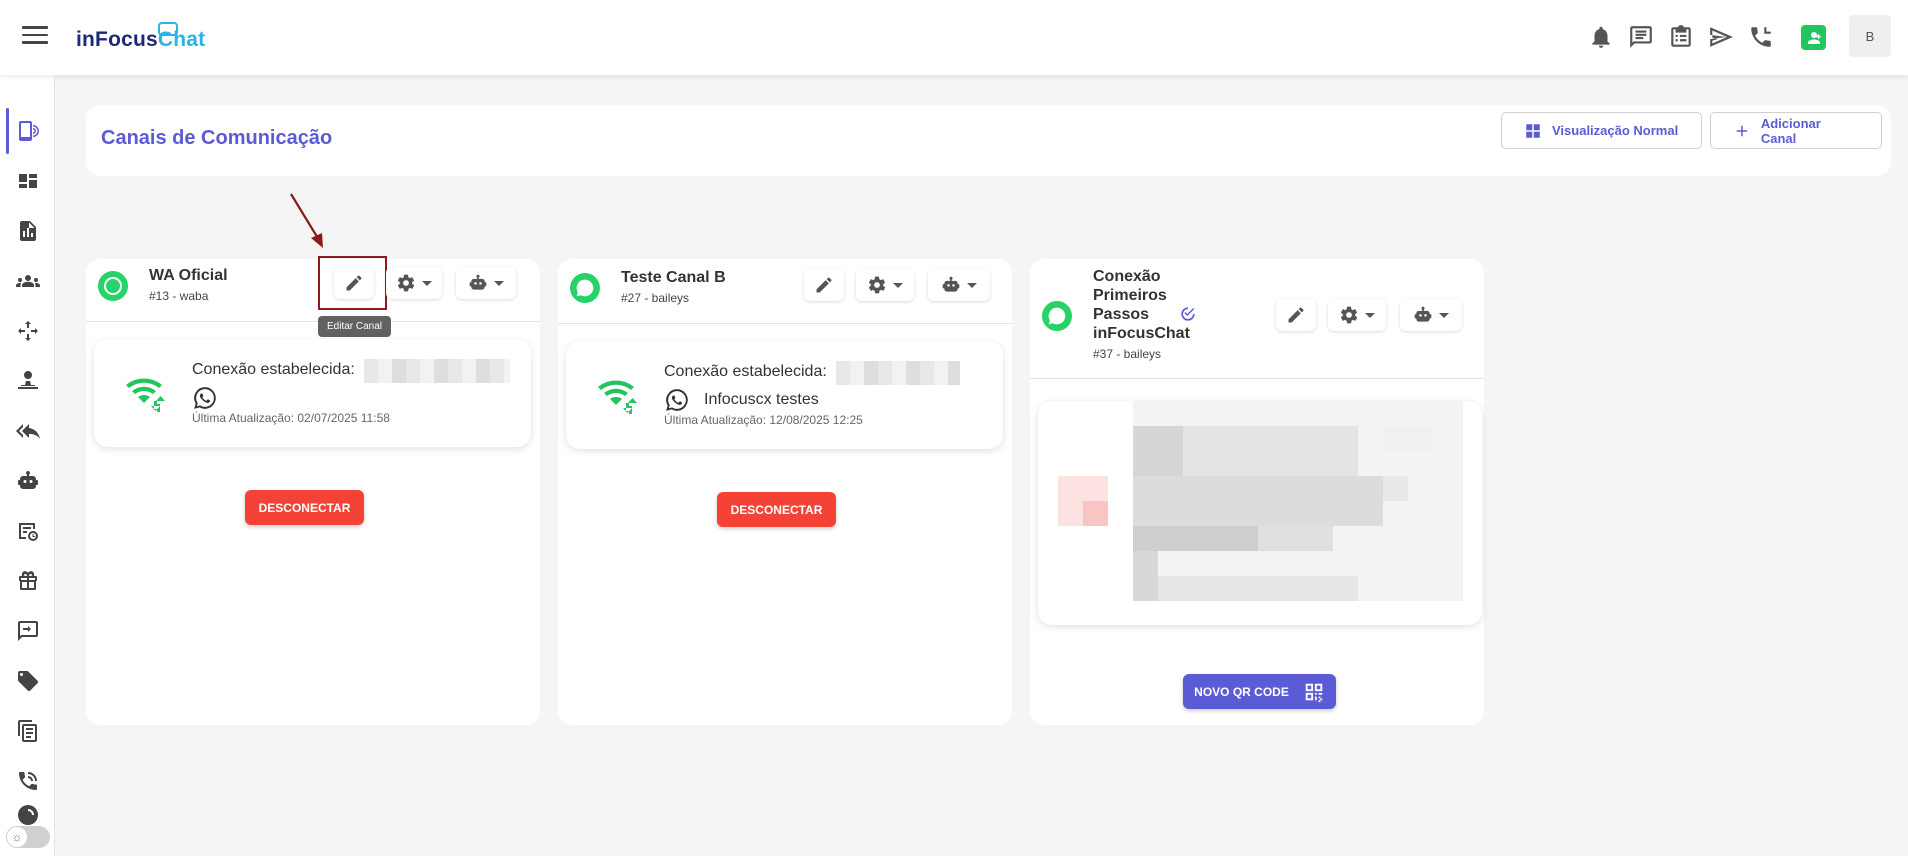 The image size is (1908, 856). Describe the element at coordinates (1601, 130) in the screenshot. I see `view-normal-button: Visualização Normal` at that location.